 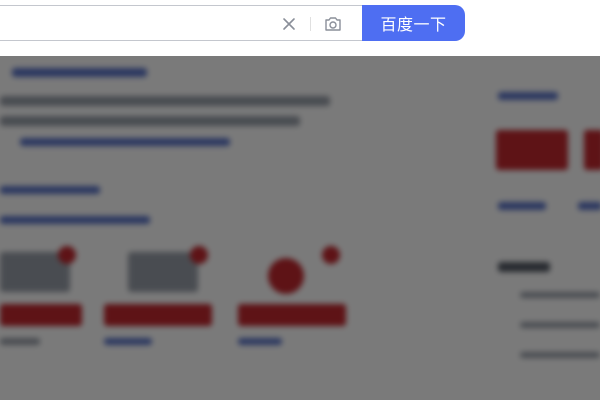 What do you see at coordinates (310, 24) in the screenshot?
I see `search-divider` at bounding box center [310, 24].